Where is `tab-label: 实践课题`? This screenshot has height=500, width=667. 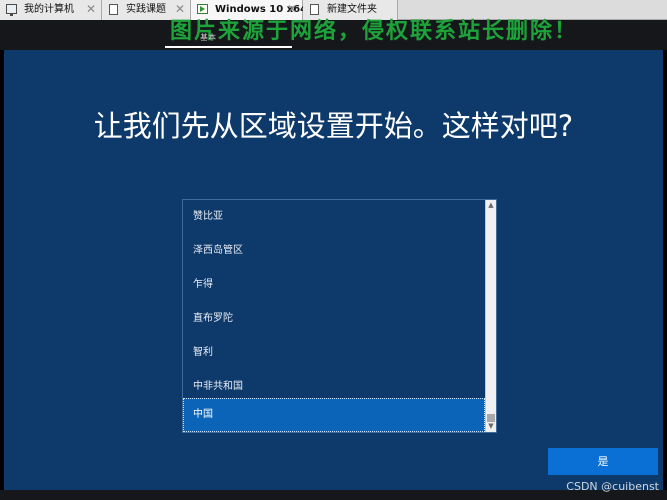
tab-label: 实践课题 is located at coordinates (146, 9).